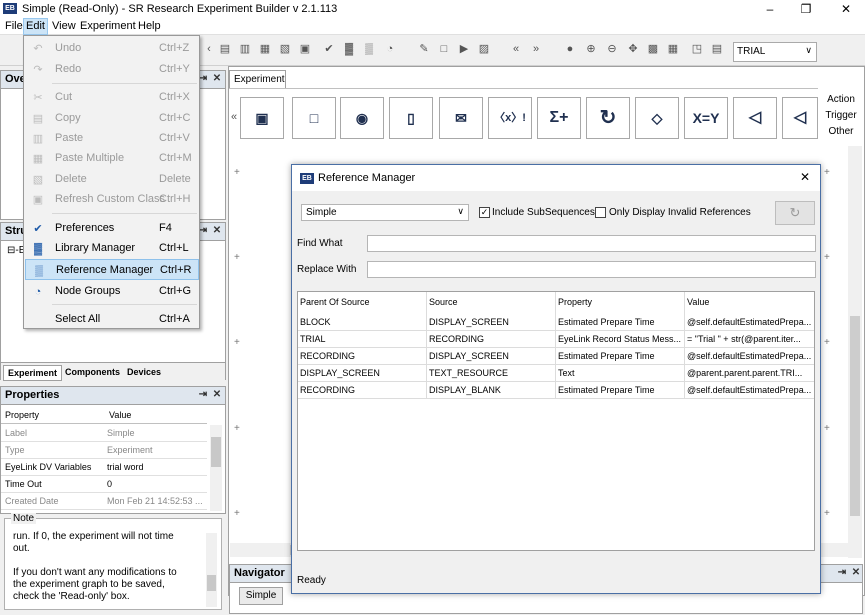 The image size is (865, 615). I want to click on properties-scrollbar, so click(216, 468).